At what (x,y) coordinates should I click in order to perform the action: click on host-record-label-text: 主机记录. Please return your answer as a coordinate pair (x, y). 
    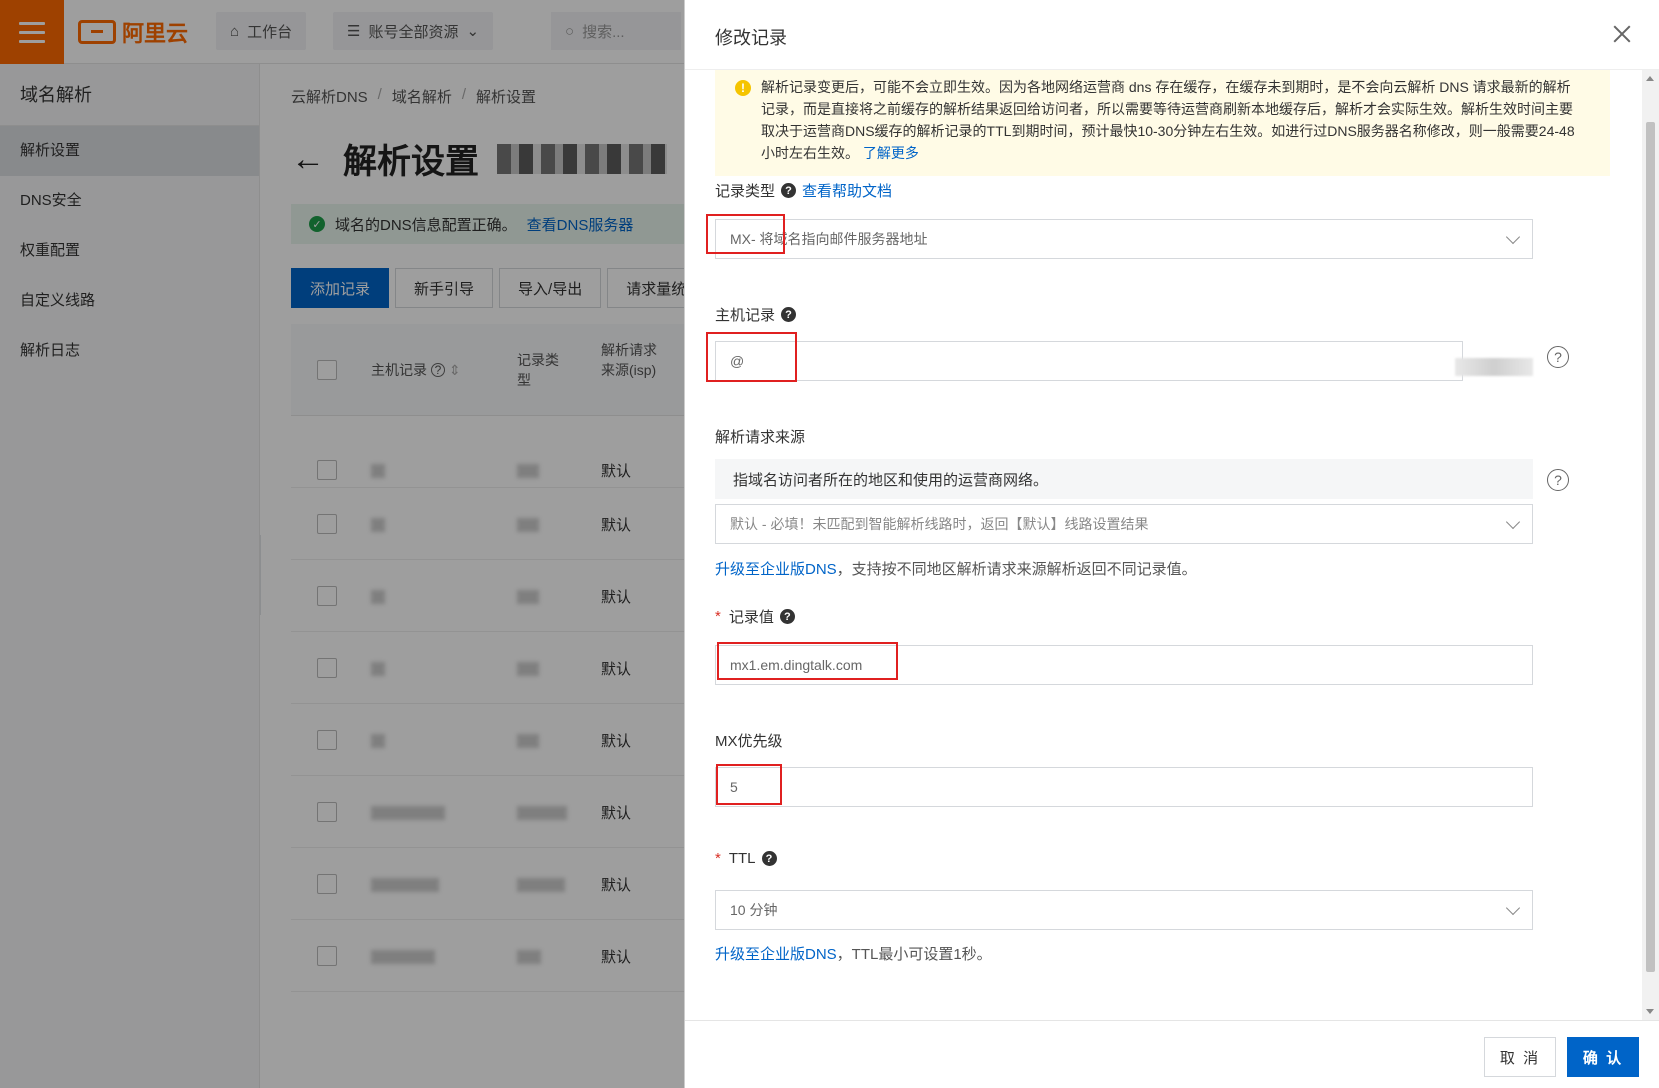
    Looking at the image, I should click on (745, 315).